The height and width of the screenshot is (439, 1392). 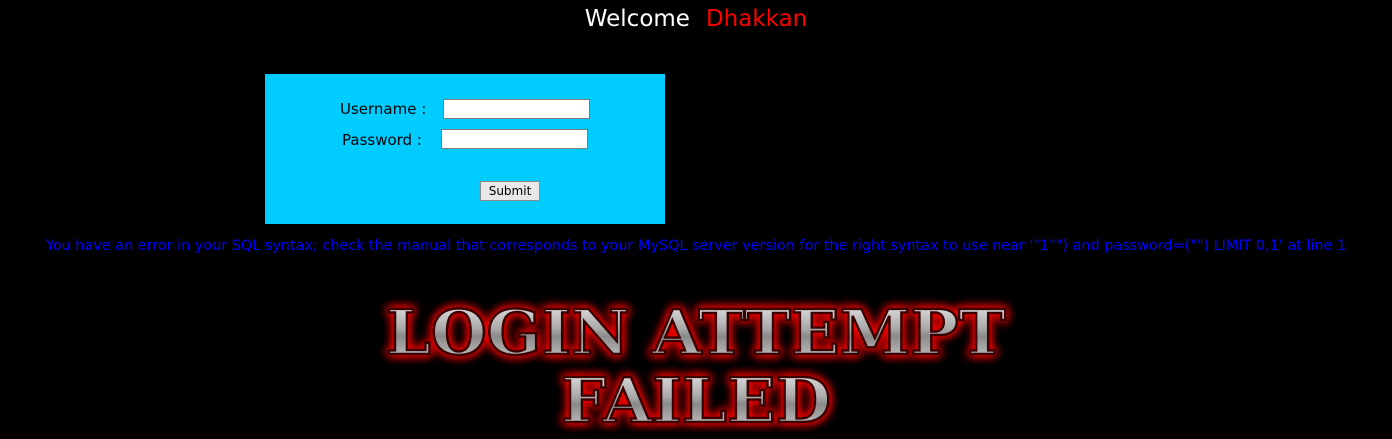 What do you see at coordinates (696, 19) in the screenshot?
I see `welcome-header: Welcome Dhakkan` at bounding box center [696, 19].